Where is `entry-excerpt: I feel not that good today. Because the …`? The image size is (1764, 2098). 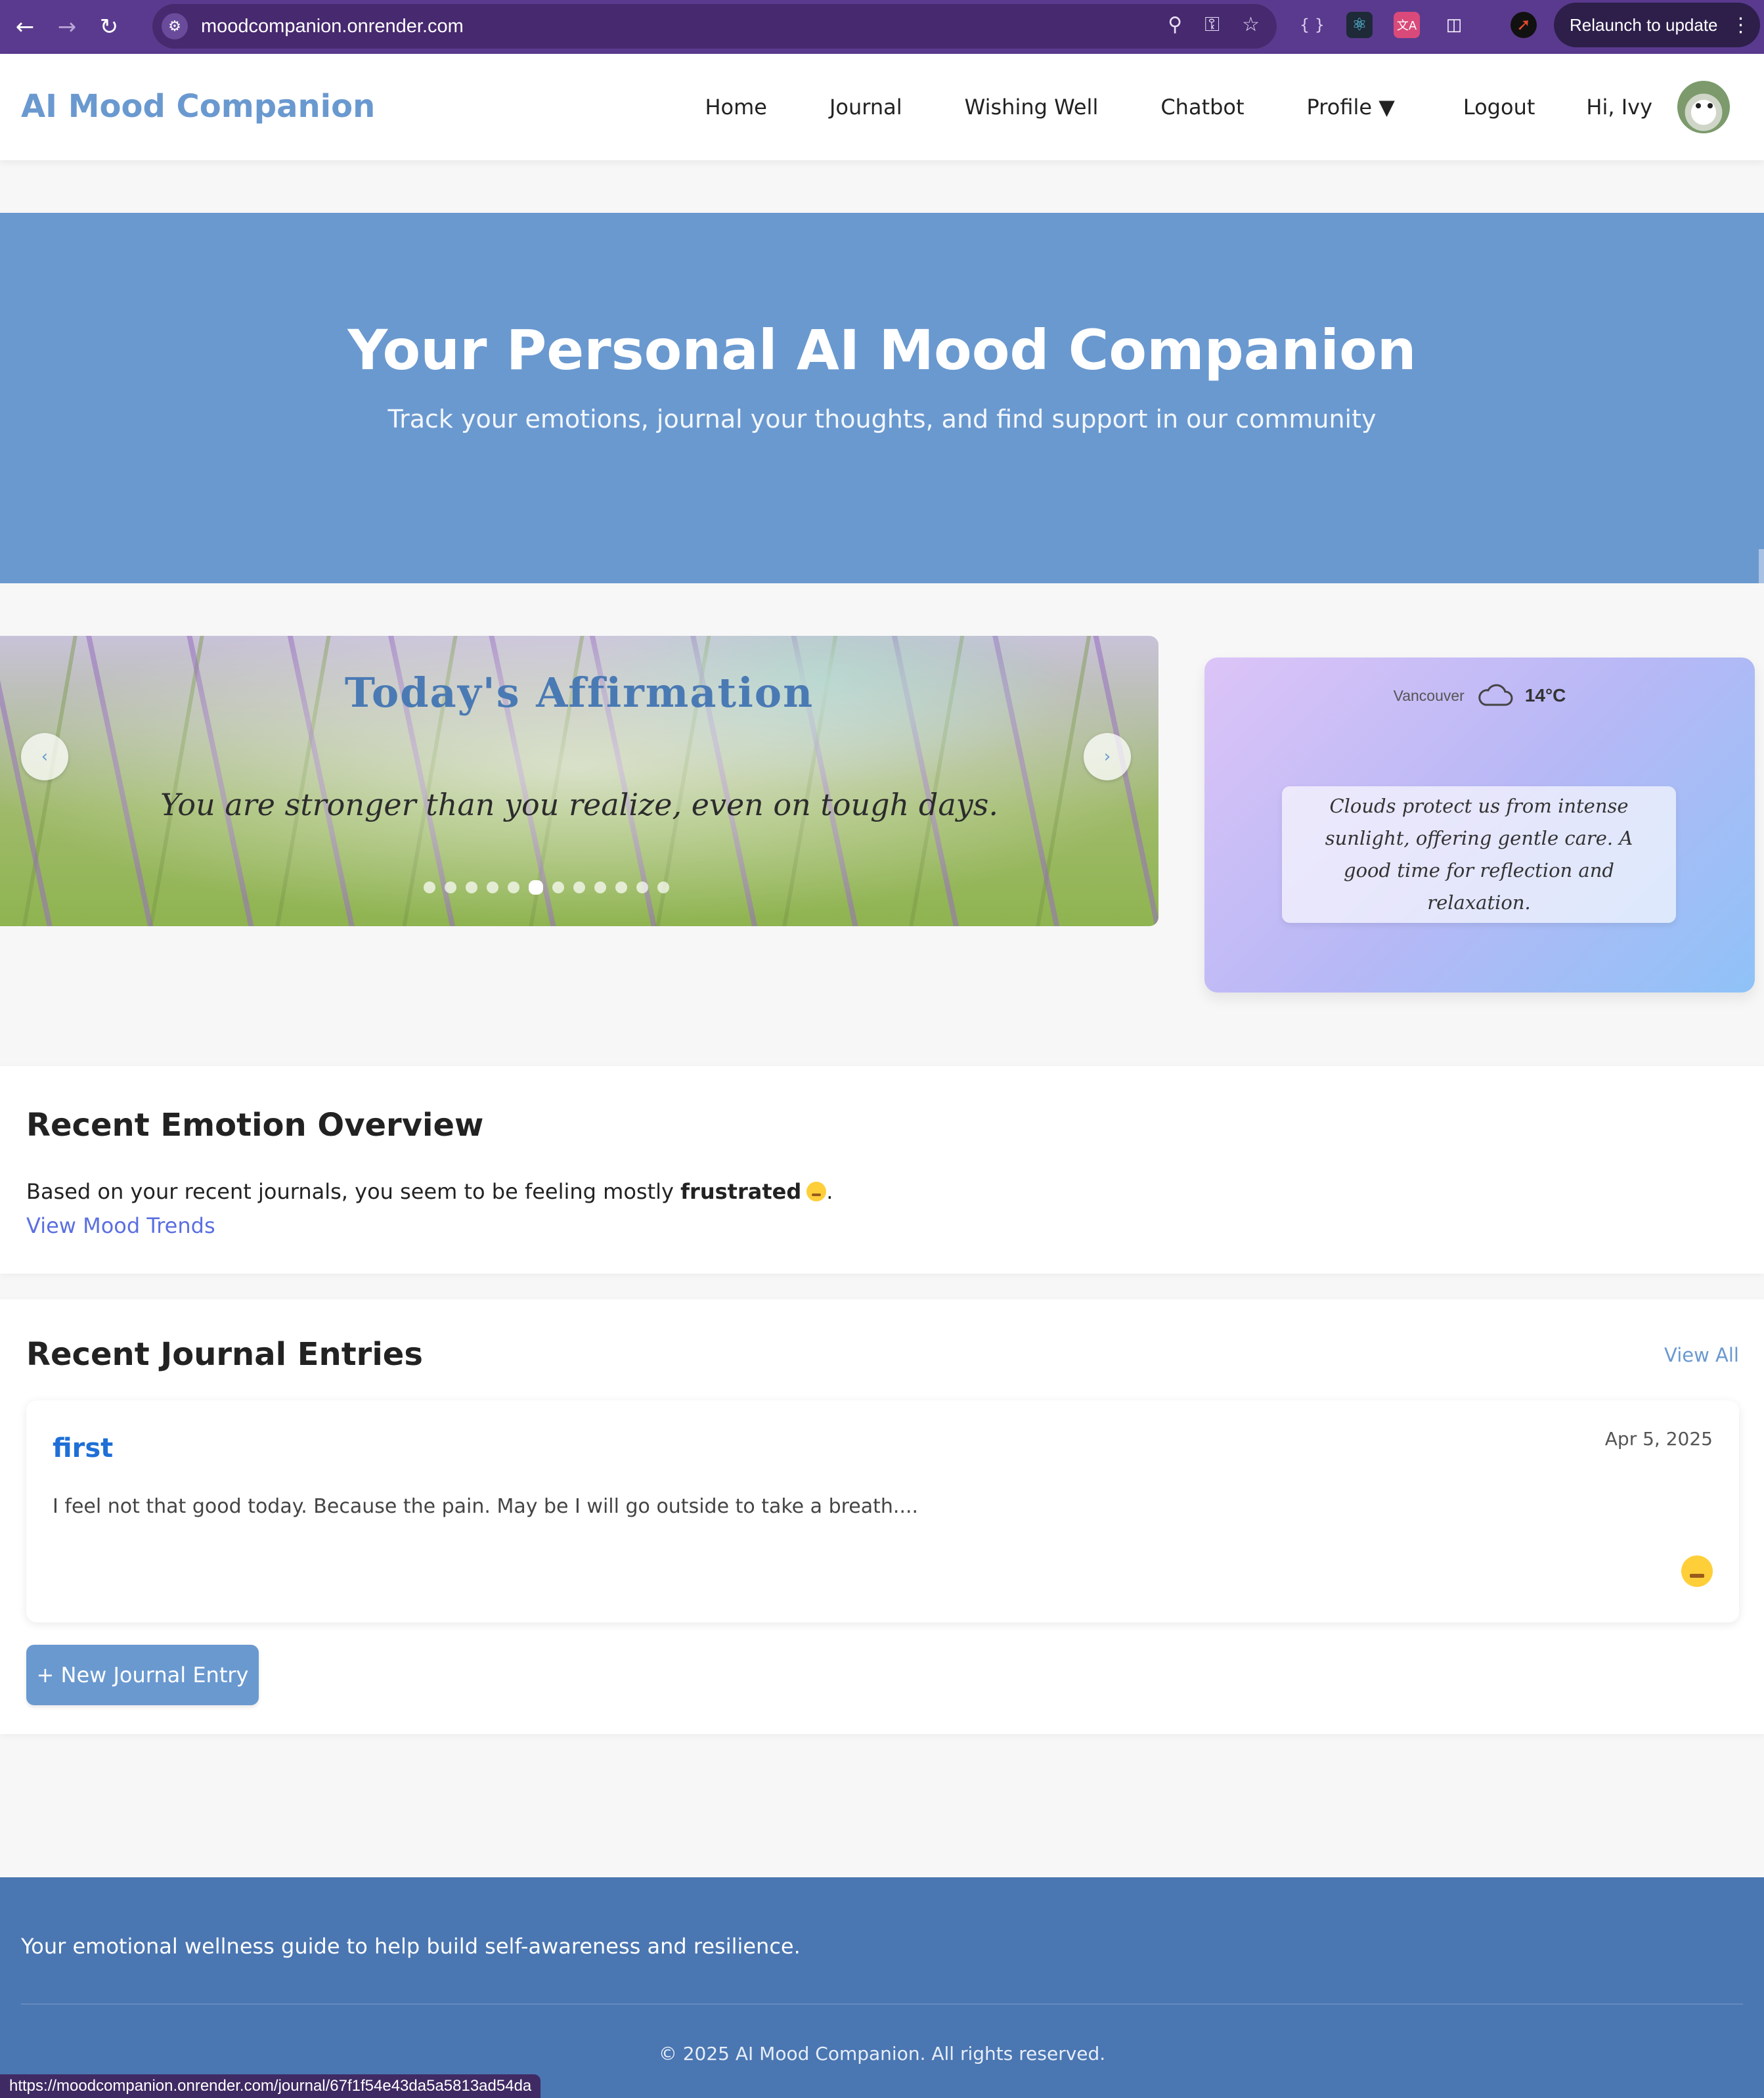
entry-excerpt: I feel not that good today. Because the … is located at coordinates (486, 1507).